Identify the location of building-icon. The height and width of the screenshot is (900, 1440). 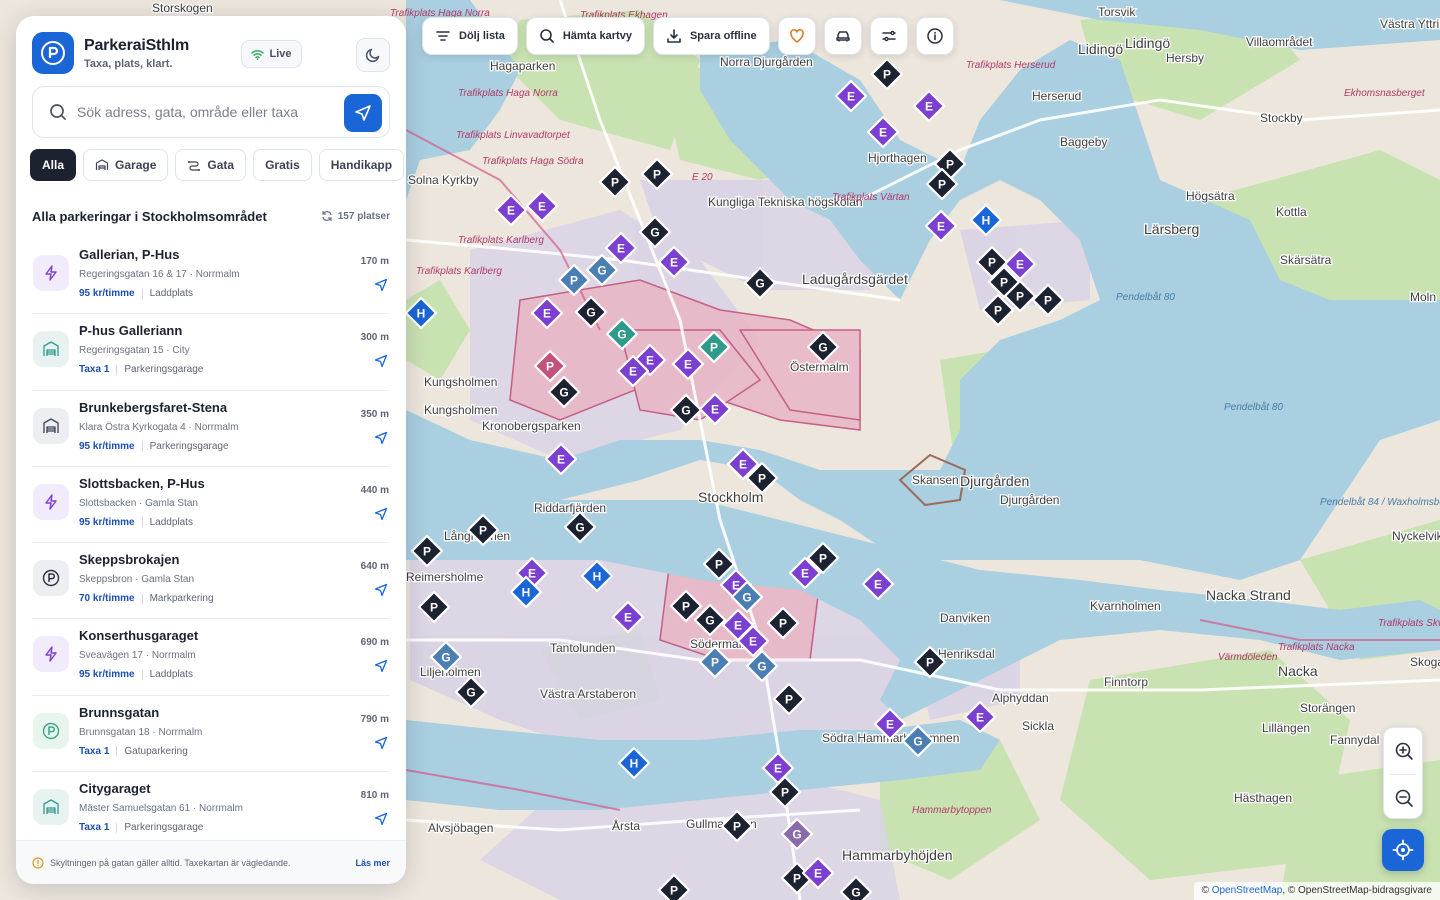
(51, 425).